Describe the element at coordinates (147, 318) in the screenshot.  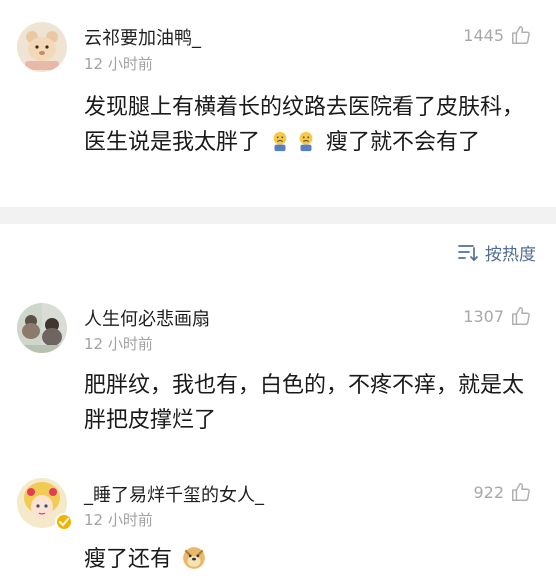
I see `username: 人生何必悲画扇` at that location.